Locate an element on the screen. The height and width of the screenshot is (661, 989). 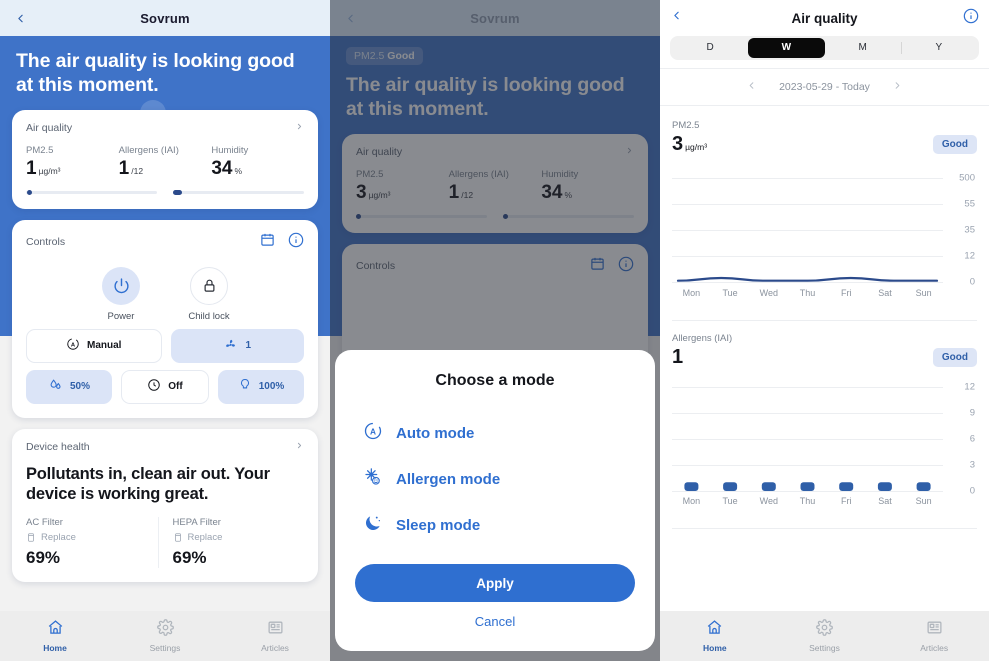
home-icon is located at coordinates (55, 627).